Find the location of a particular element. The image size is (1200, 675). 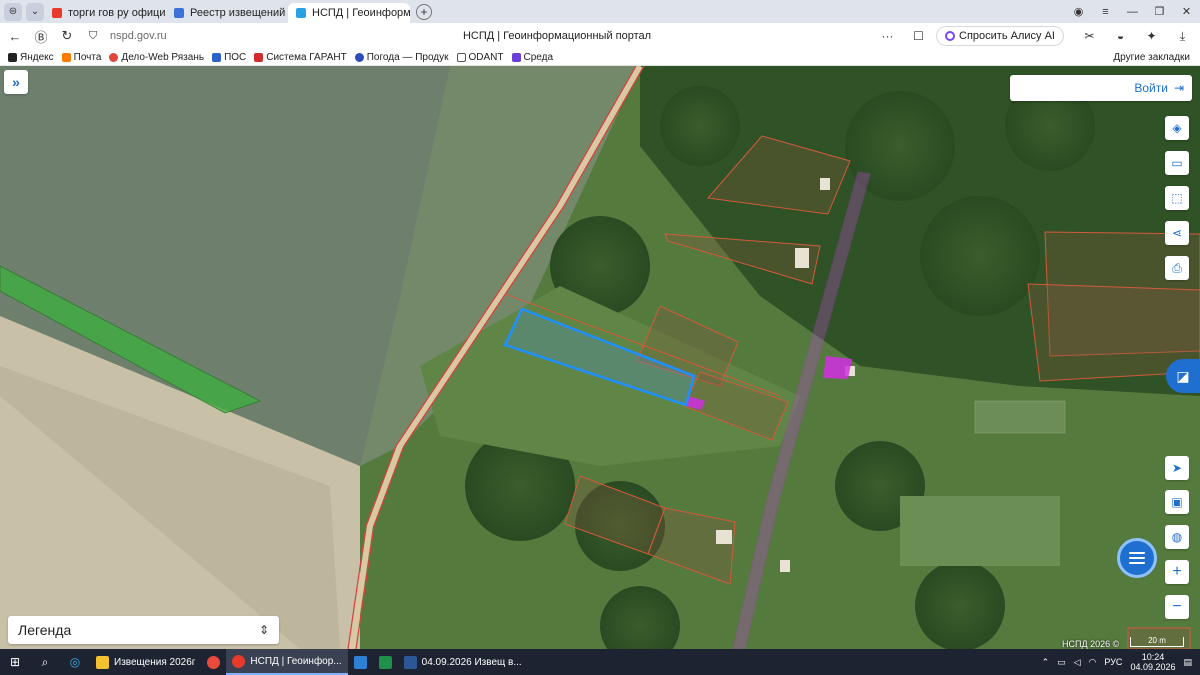

tab-nspd: НСПД | Геоинформаци × is located at coordinates (349, 12).